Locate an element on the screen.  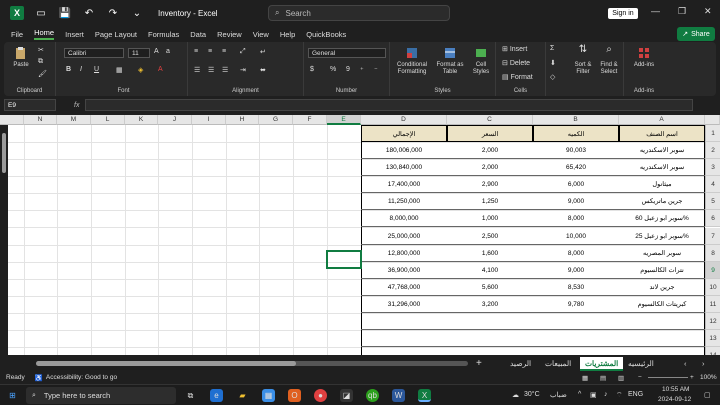
store-icon: ▦ is located at coordinates (268, 395).